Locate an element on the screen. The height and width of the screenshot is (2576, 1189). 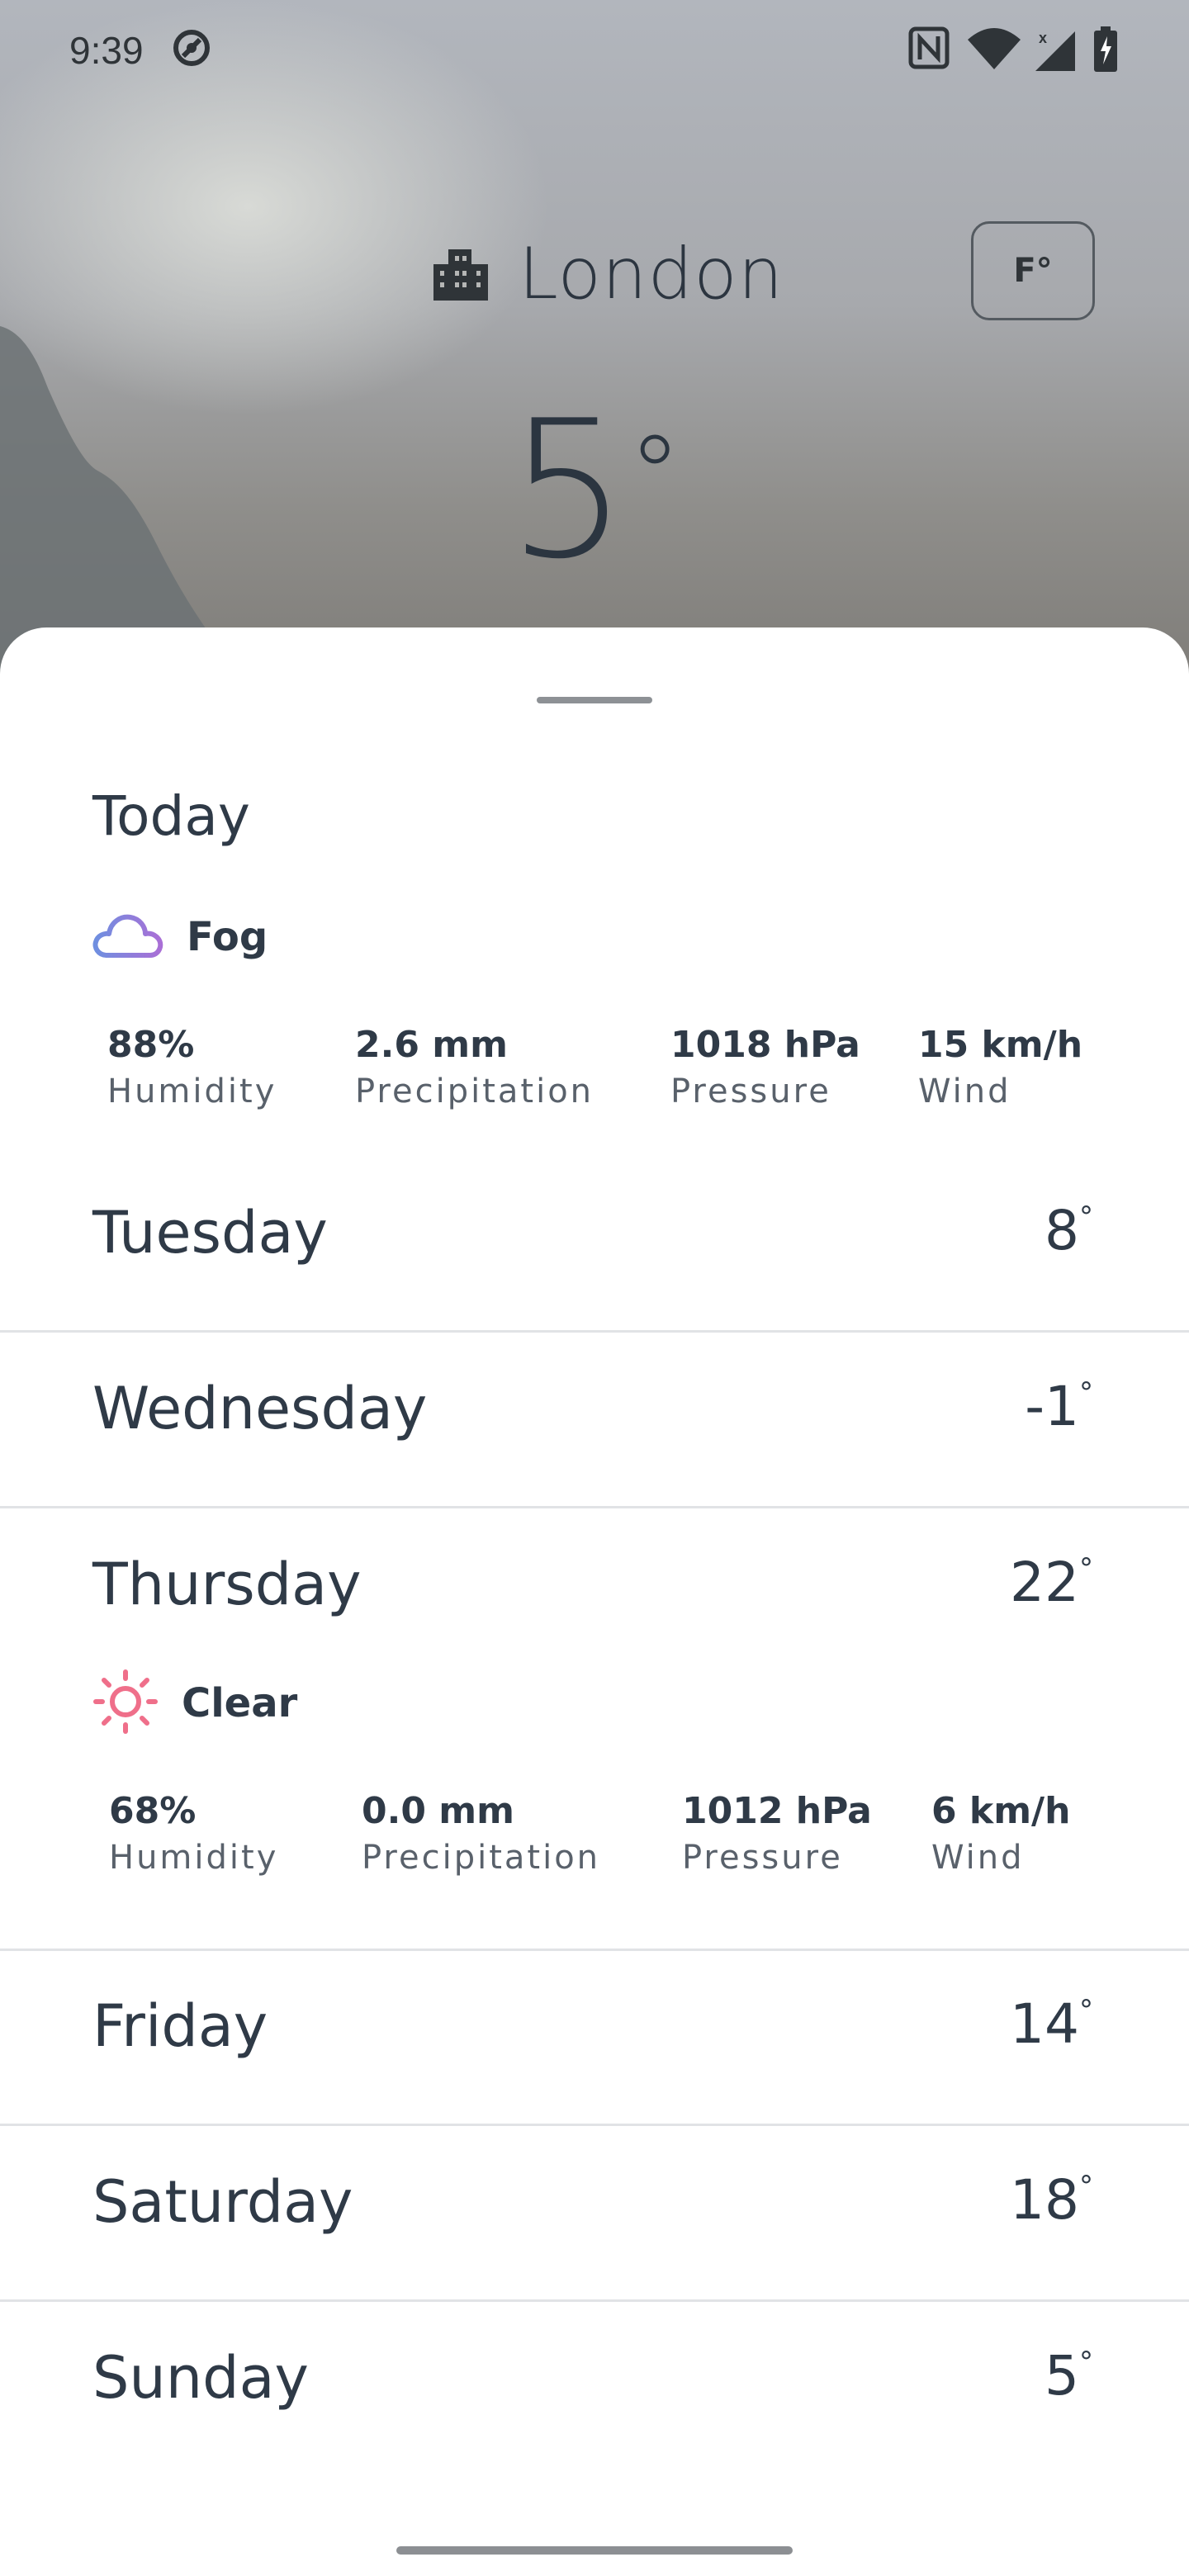
degree-symbol: ° is located at coordinates (655, 474).